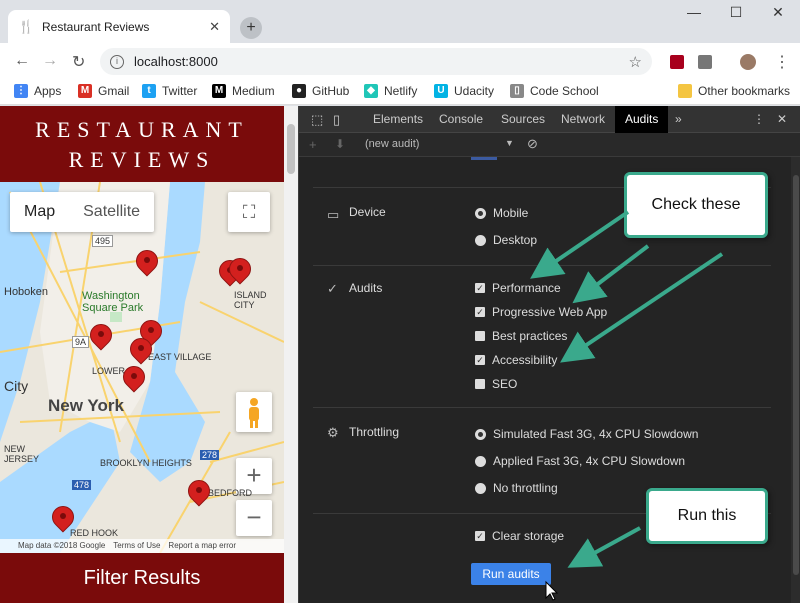 The width and height of the screenshot is (800, 603). What do you see at coordinates (554, 91) in the screenshot?
I see `bookmark-code-school: ▯ Code School` at bounding box center [554, 91].